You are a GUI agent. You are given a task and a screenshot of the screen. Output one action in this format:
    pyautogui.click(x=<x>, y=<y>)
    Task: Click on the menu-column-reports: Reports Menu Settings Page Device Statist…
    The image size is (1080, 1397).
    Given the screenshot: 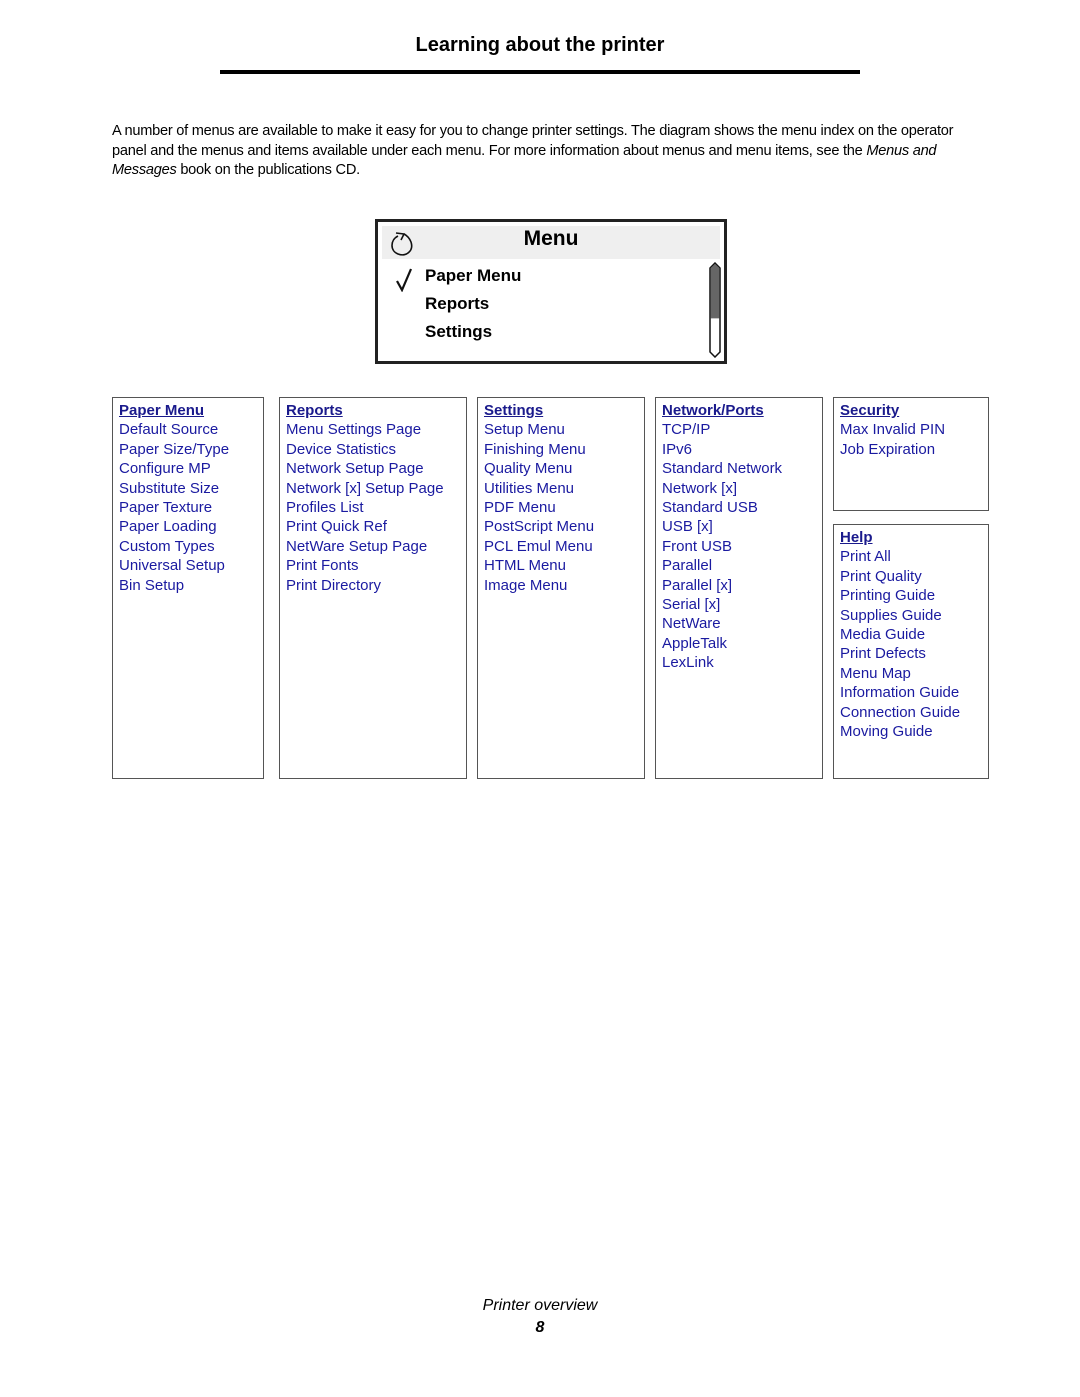 What is the action you would take?
    pyautogui.click(x=373, y=588)
    